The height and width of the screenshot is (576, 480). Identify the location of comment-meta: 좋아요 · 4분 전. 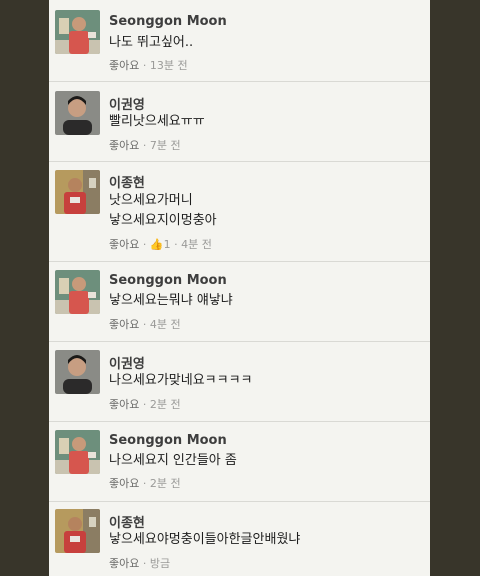
(145, 324).